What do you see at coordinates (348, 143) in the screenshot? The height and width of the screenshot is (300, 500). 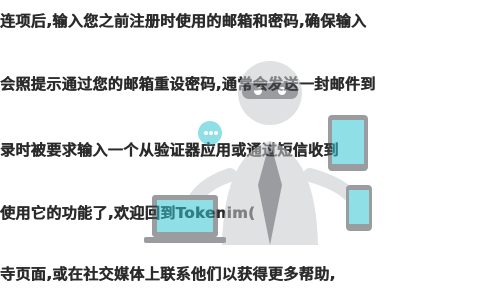 I see `tablet-icon` at bounding box center [348, 143].